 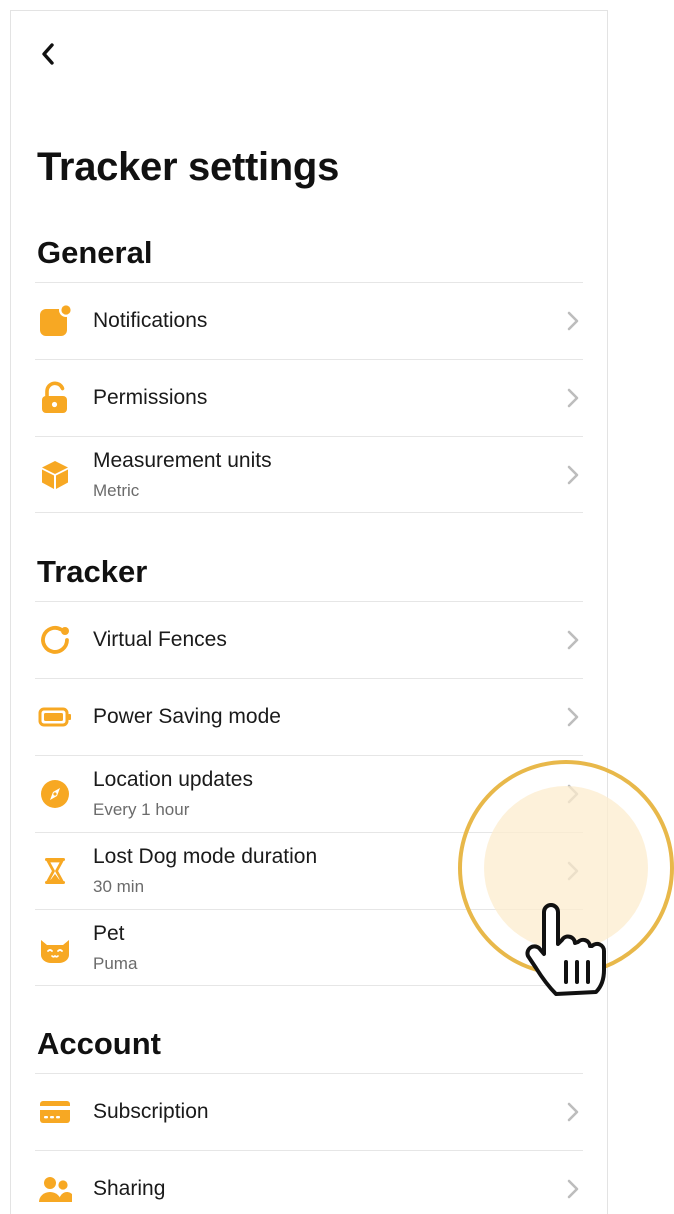 What do you see at coordinates (115, 963) in the screenshot?
I see `settings-row-value: Puma` at bounding box center [115, 963].